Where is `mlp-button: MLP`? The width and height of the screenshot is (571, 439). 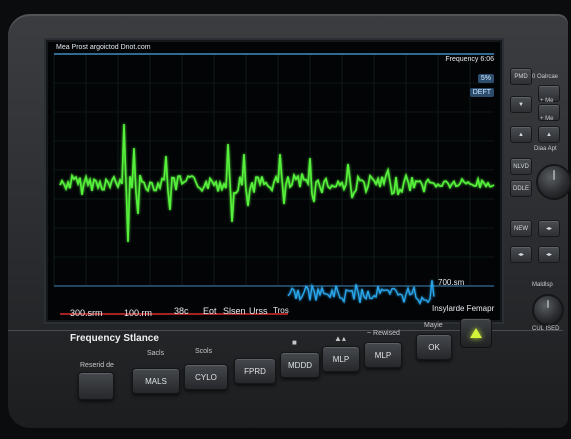 mlp-button: MLP is located at coordinates (341, 359).